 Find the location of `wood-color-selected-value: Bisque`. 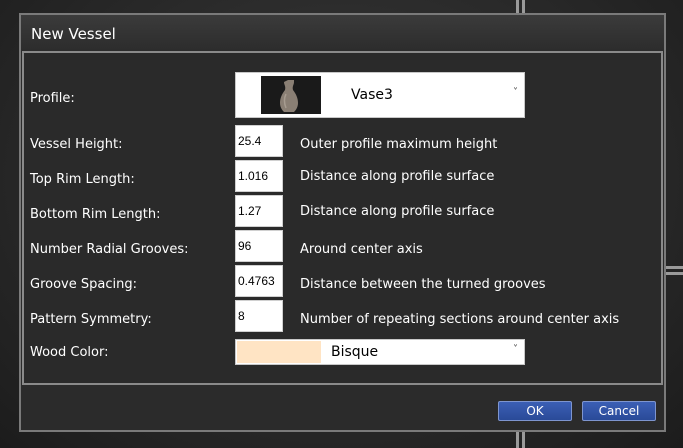

wood-color-selected-value: Bisque is located at coordinates (355, 352).